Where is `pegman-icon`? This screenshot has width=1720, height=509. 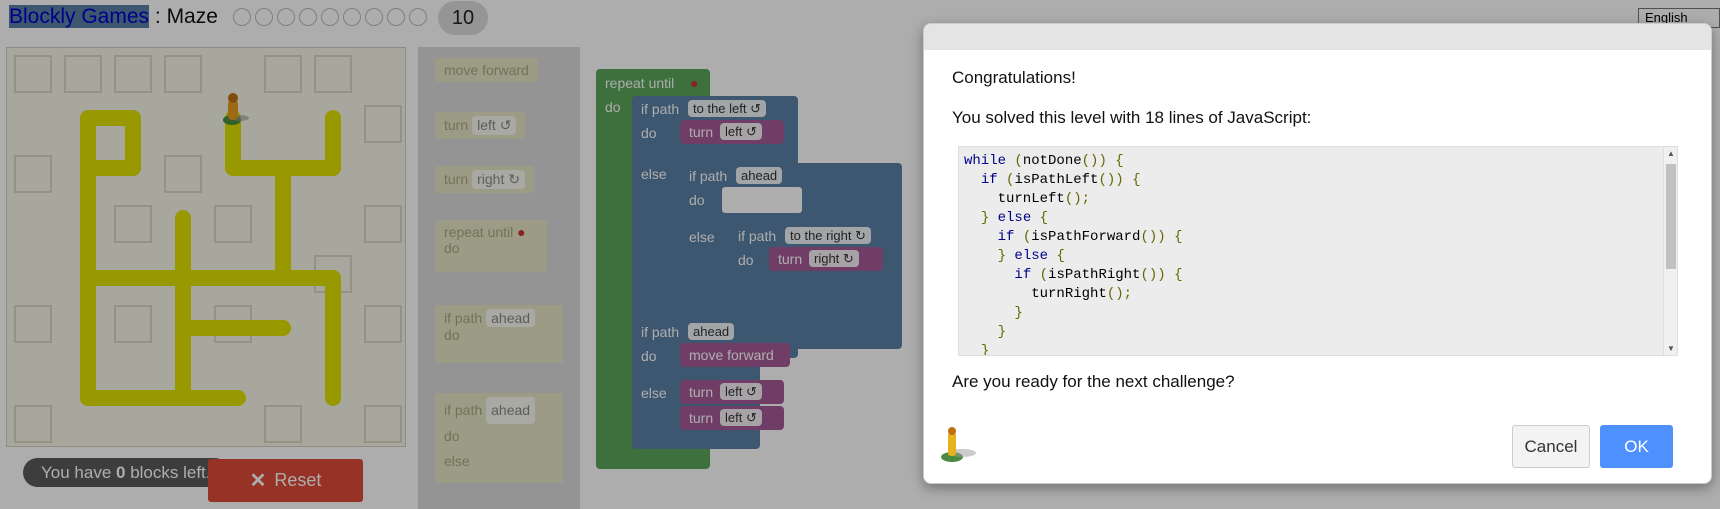 pegman-icon is located at coordinates (960, 447).